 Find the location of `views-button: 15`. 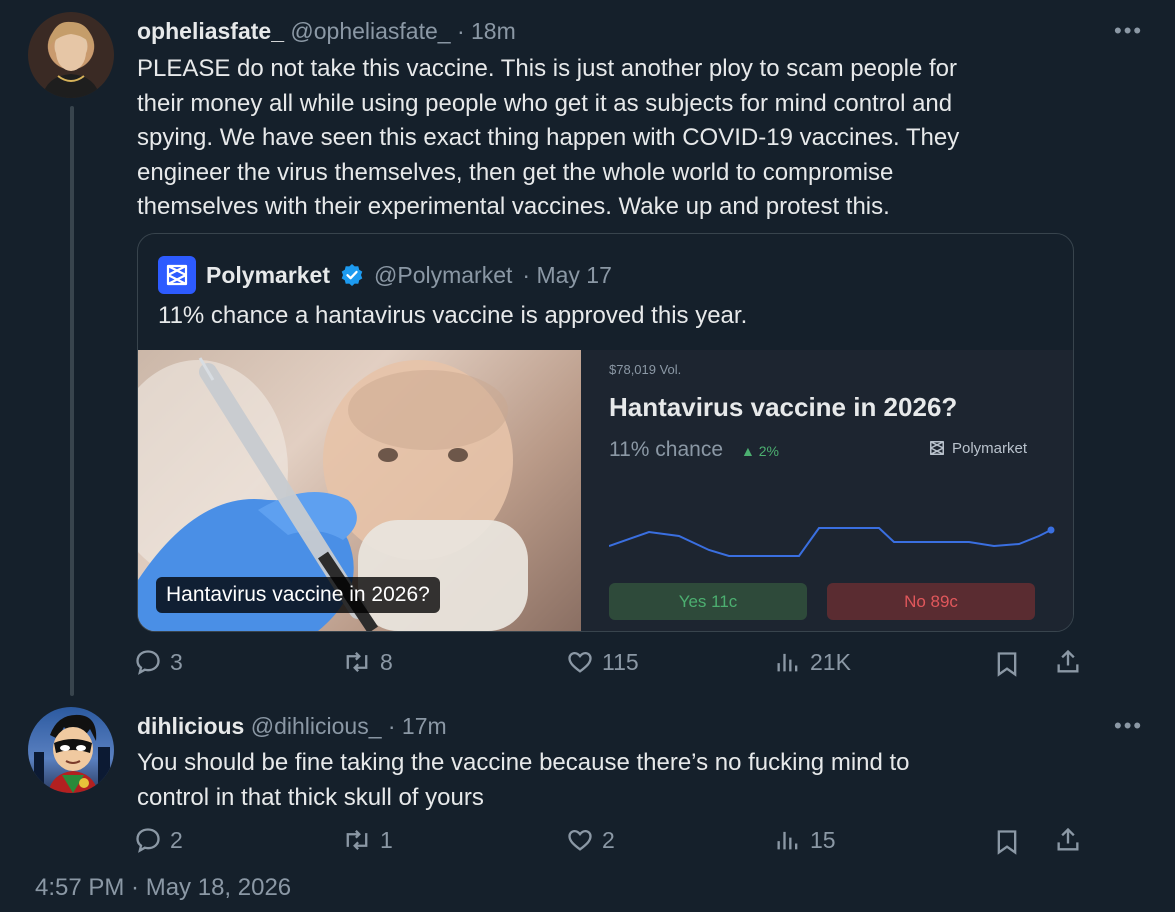

views-button: 15 is located at coordinates (805, 840).